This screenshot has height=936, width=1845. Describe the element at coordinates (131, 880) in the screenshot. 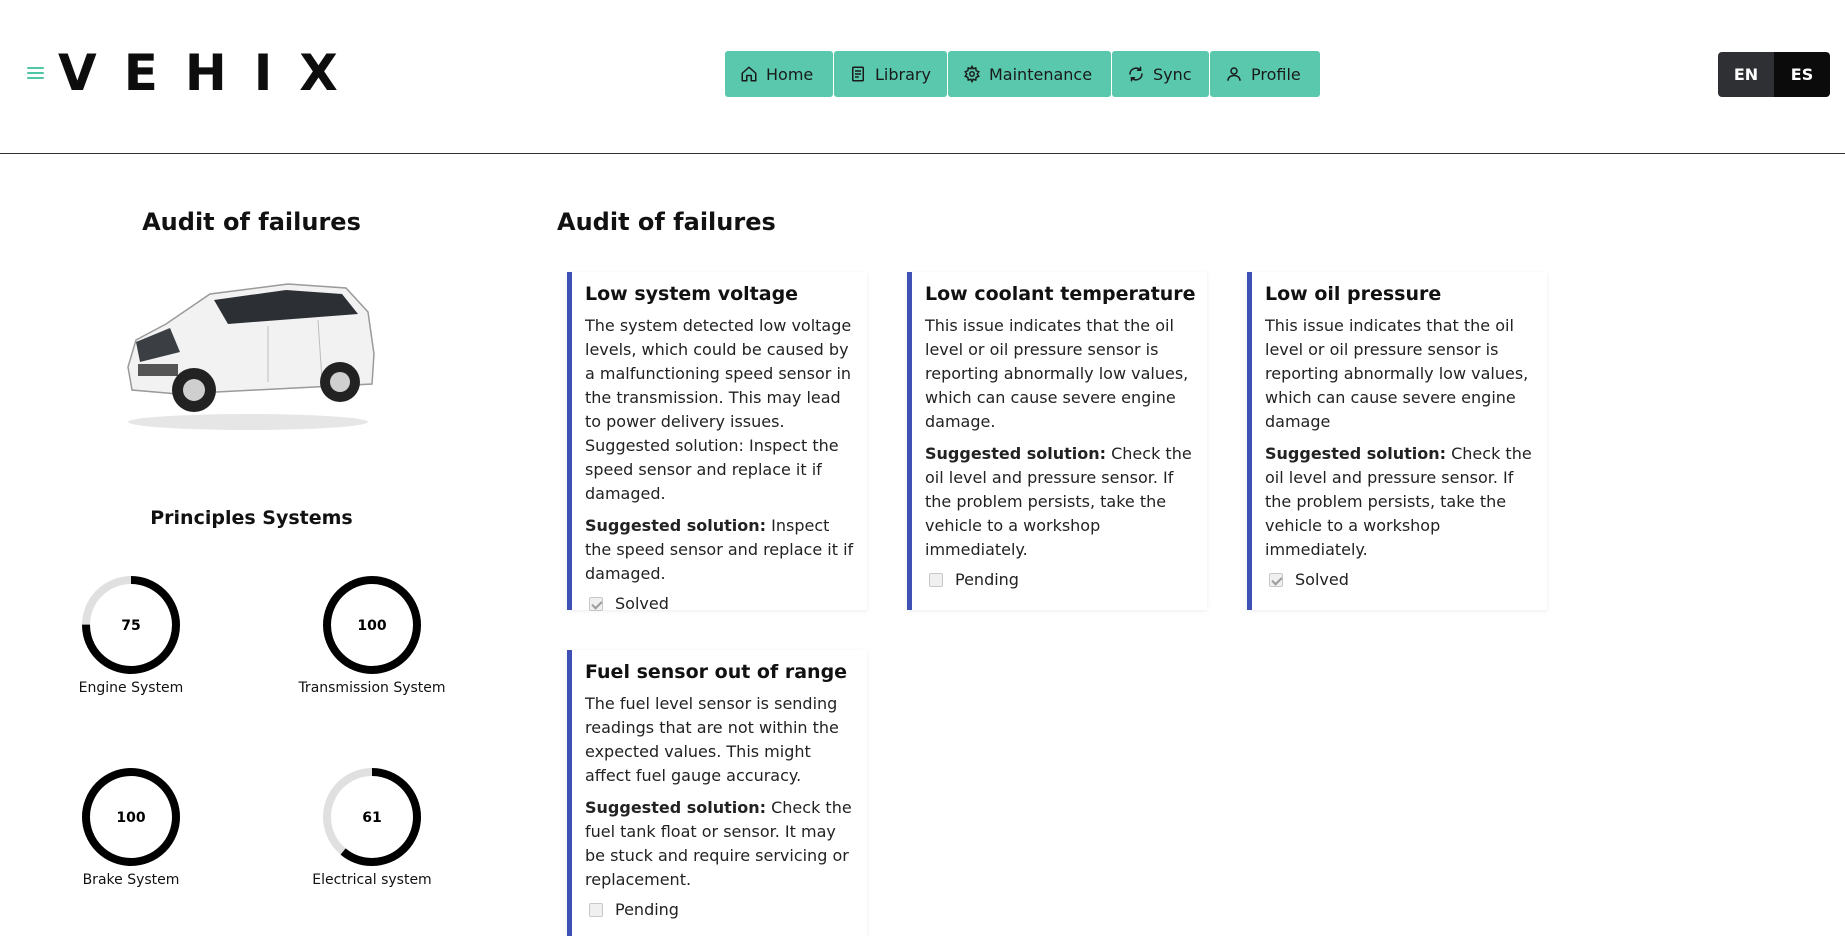

I see `gauge-label: Brake System` at that location.